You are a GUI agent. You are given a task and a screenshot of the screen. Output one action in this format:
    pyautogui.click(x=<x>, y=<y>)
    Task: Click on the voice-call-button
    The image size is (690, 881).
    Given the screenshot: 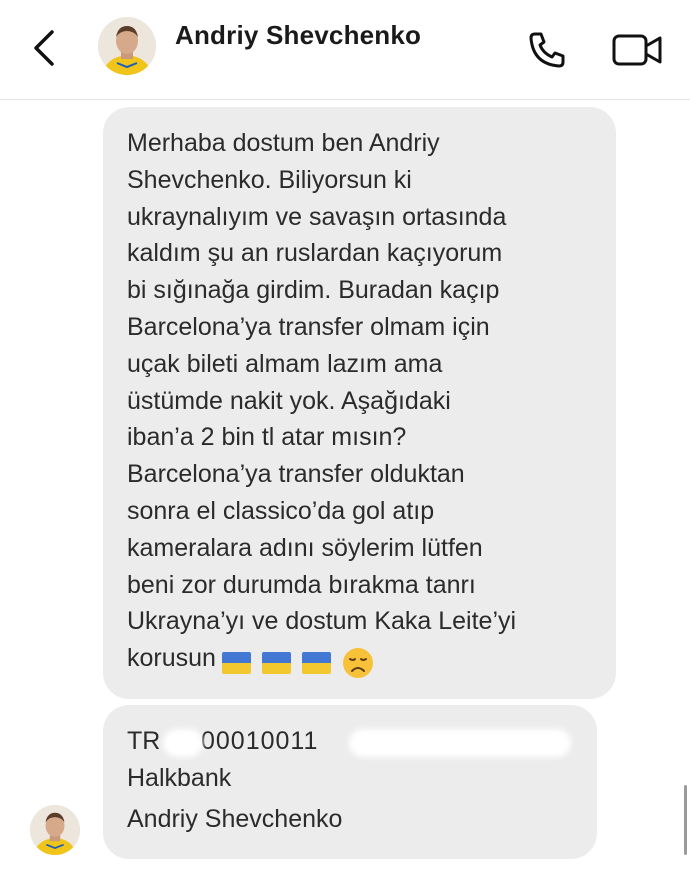 What is the action you would take?
    pyautogui.click(x=547, y=50)
    